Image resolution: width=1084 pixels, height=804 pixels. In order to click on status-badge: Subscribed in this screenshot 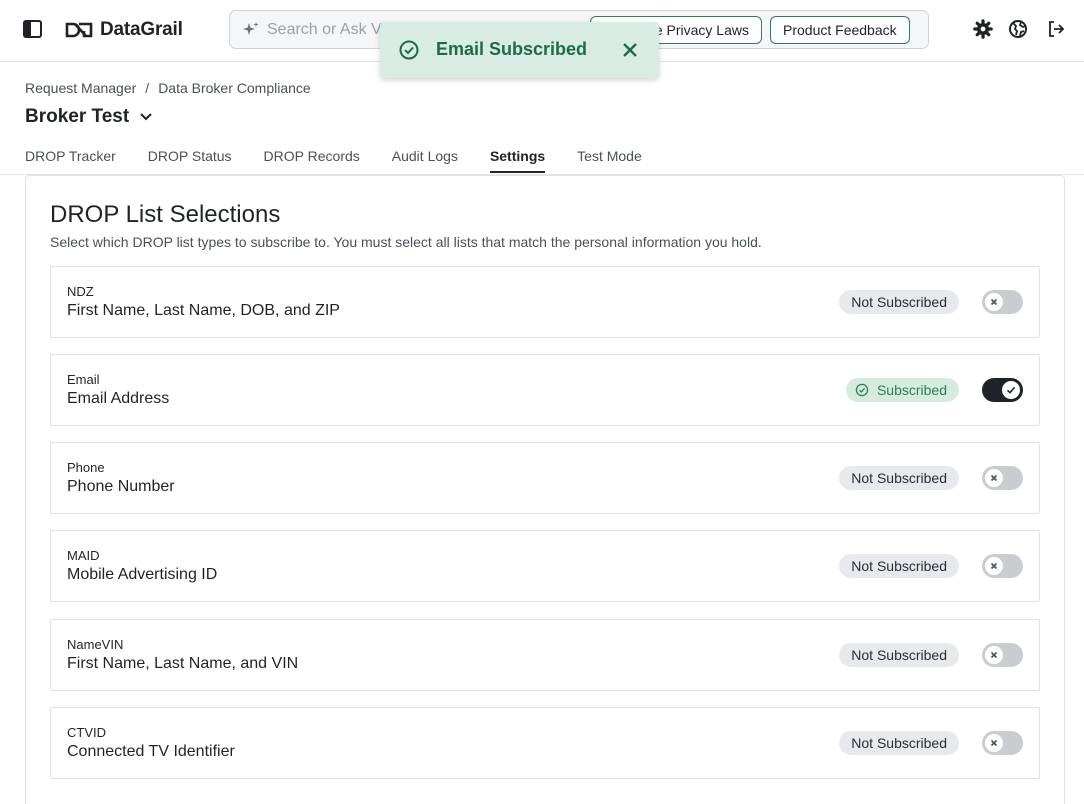, I will do `click(902, 390)`.